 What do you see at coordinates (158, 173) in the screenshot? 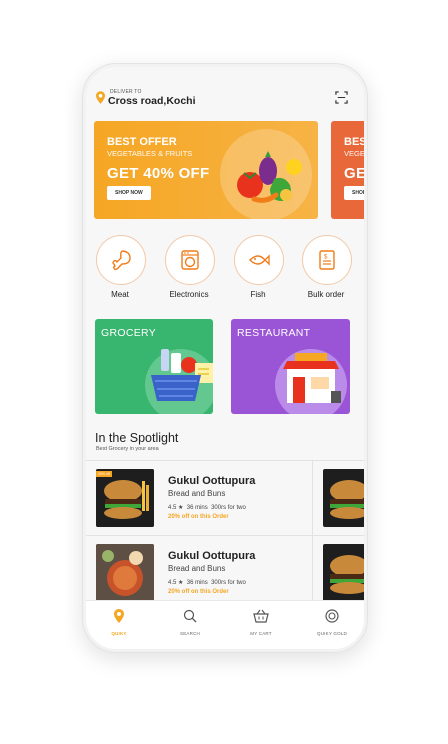
I see `banner-discount: GET 40% OFF` at bounding box center [158, 173].